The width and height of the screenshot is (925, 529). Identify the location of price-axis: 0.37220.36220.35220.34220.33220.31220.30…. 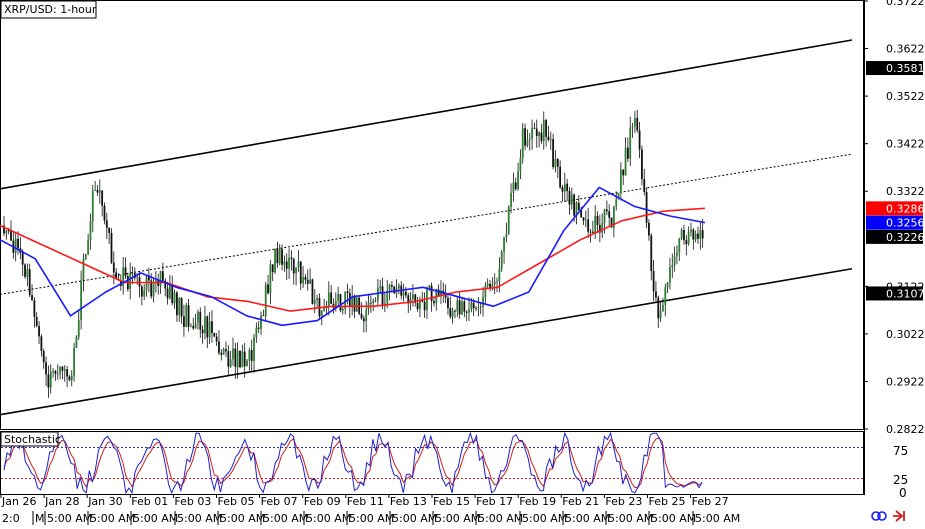
(894, 218).